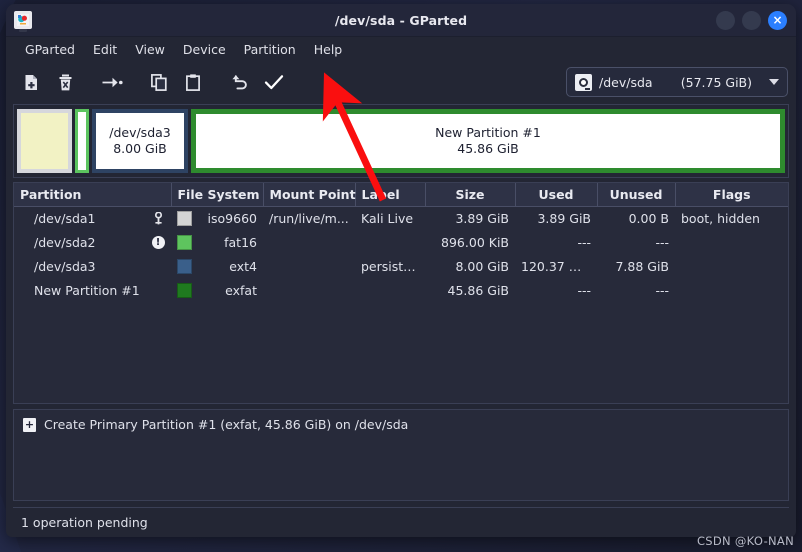  I want to click on cell-unused: 0.00 B, so click(648, 218).